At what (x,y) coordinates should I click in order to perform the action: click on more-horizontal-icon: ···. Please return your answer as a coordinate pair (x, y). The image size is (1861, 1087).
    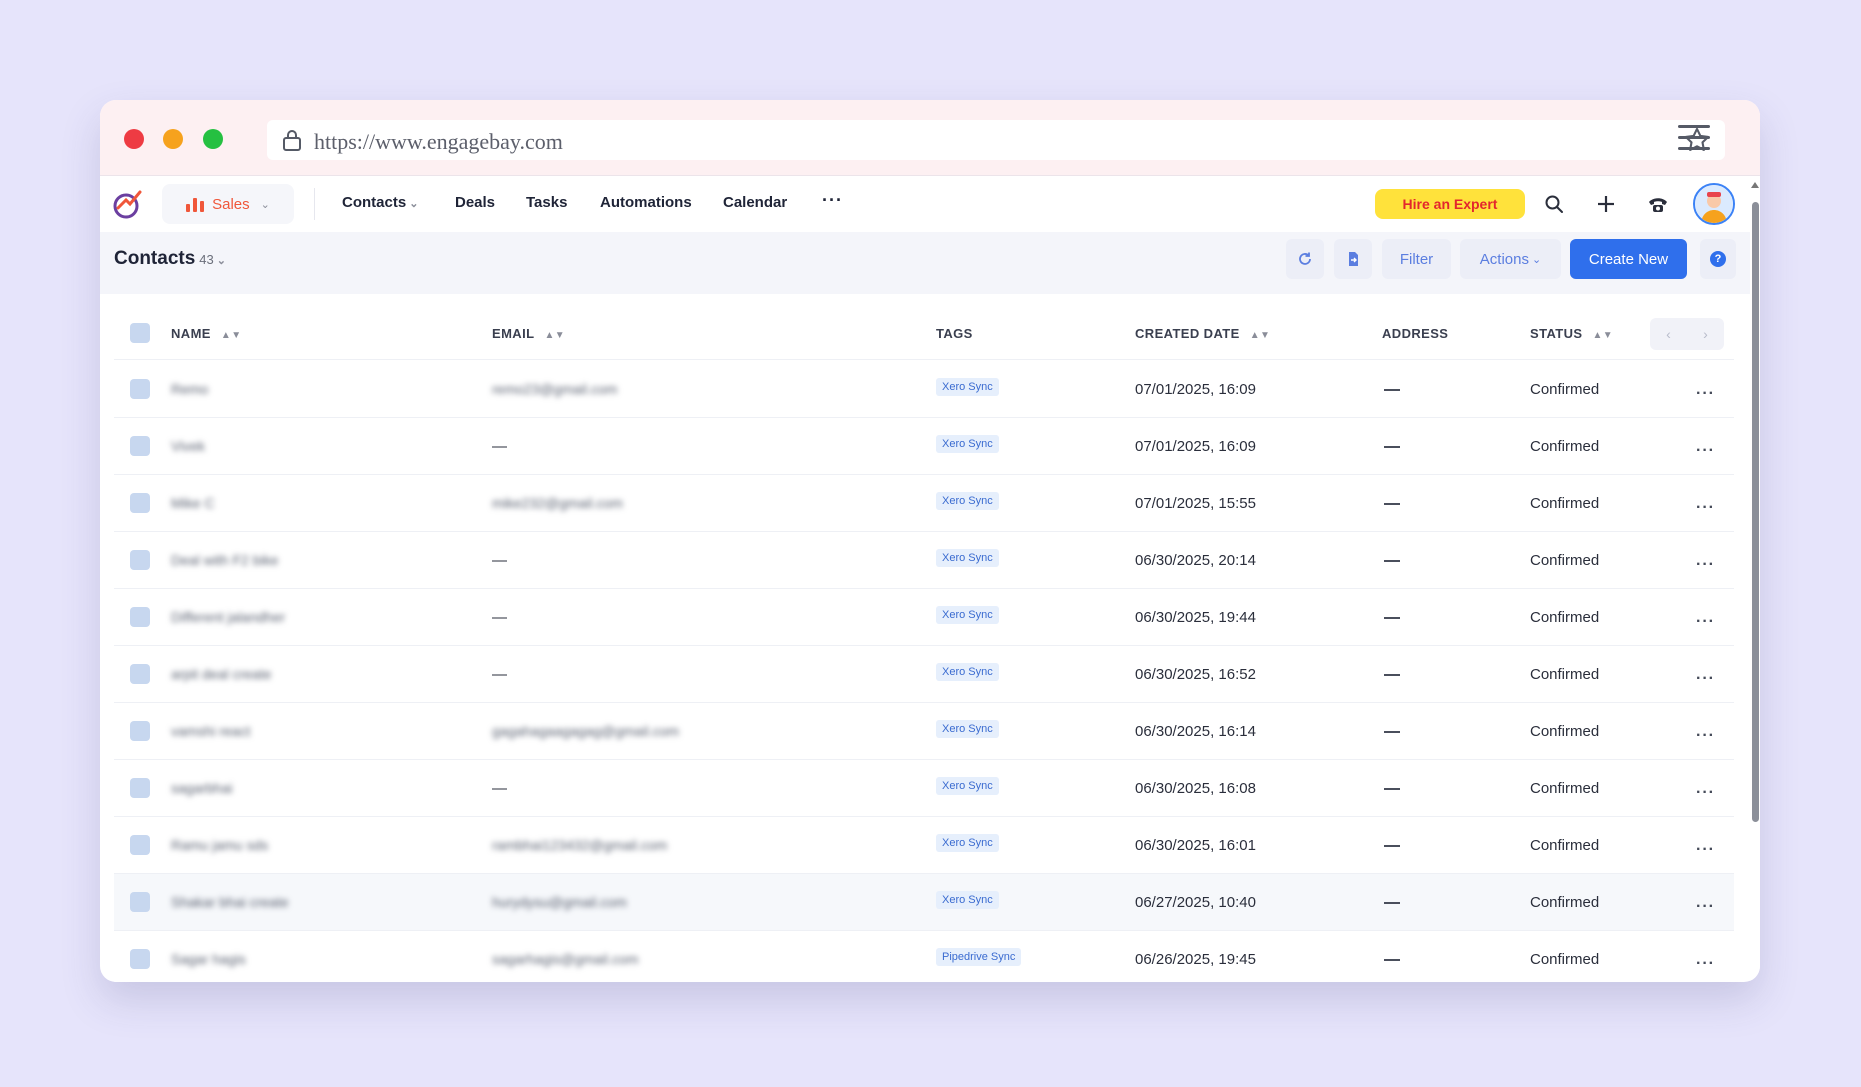
    Looking at the image, I should click on (832, 200).